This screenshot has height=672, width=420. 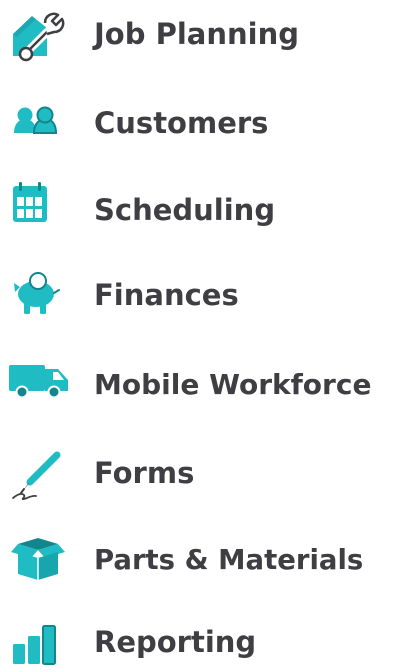 I want to click on feature-item-parts-materials: Parts & Materials, so click(x=210, y=560).